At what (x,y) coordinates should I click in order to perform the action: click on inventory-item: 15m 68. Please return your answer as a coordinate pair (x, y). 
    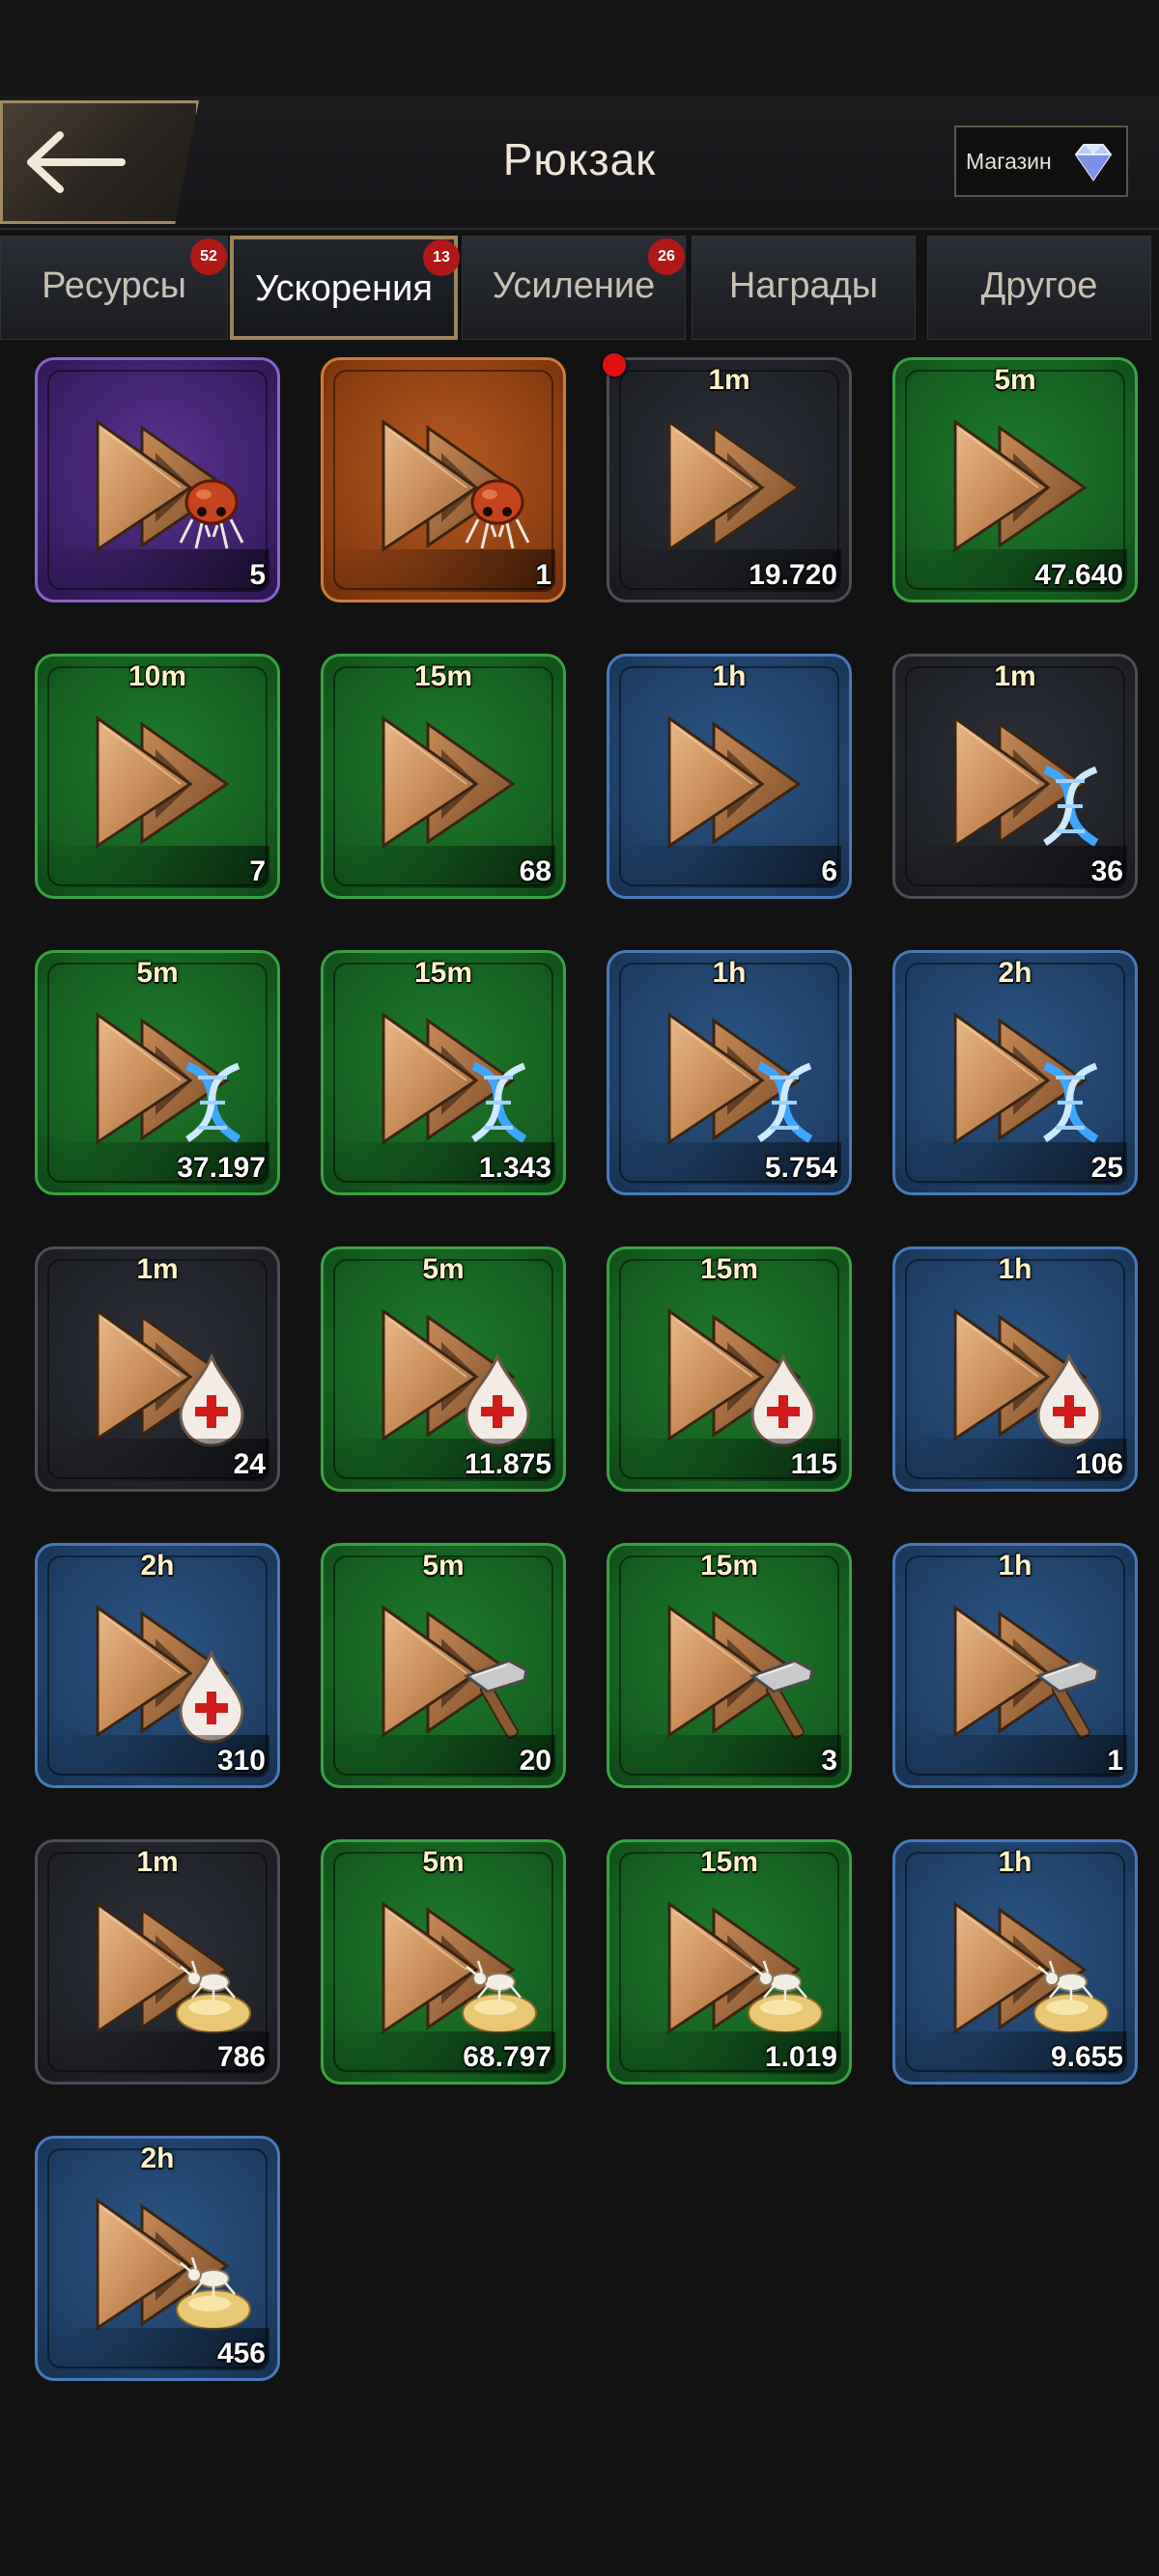
    Looking at the image, I should click on (443, 777).